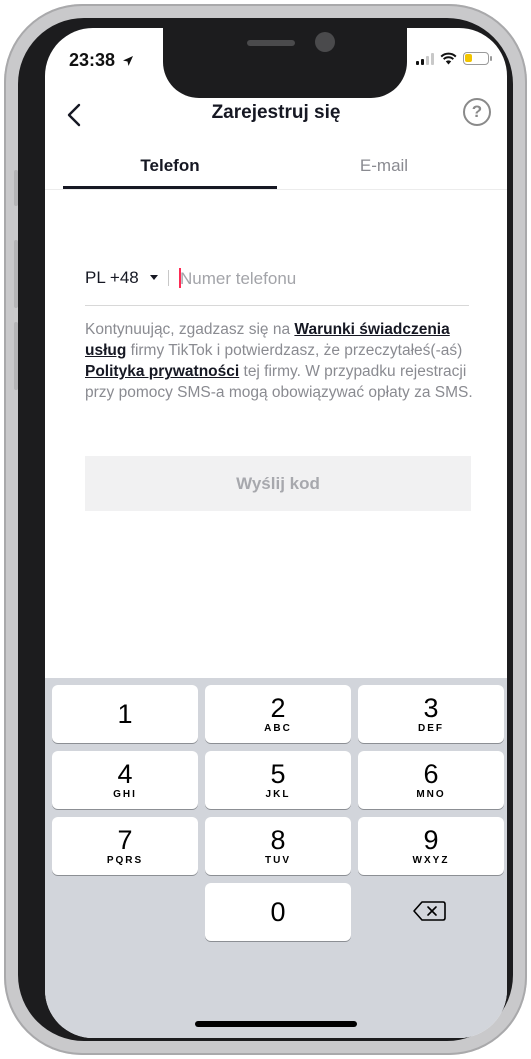 This screenshot has height=1059, width=531. What do you see at coordinates (477, 58) in the screenshot?
I see `battery-icon` at bounding box center [477, 58].